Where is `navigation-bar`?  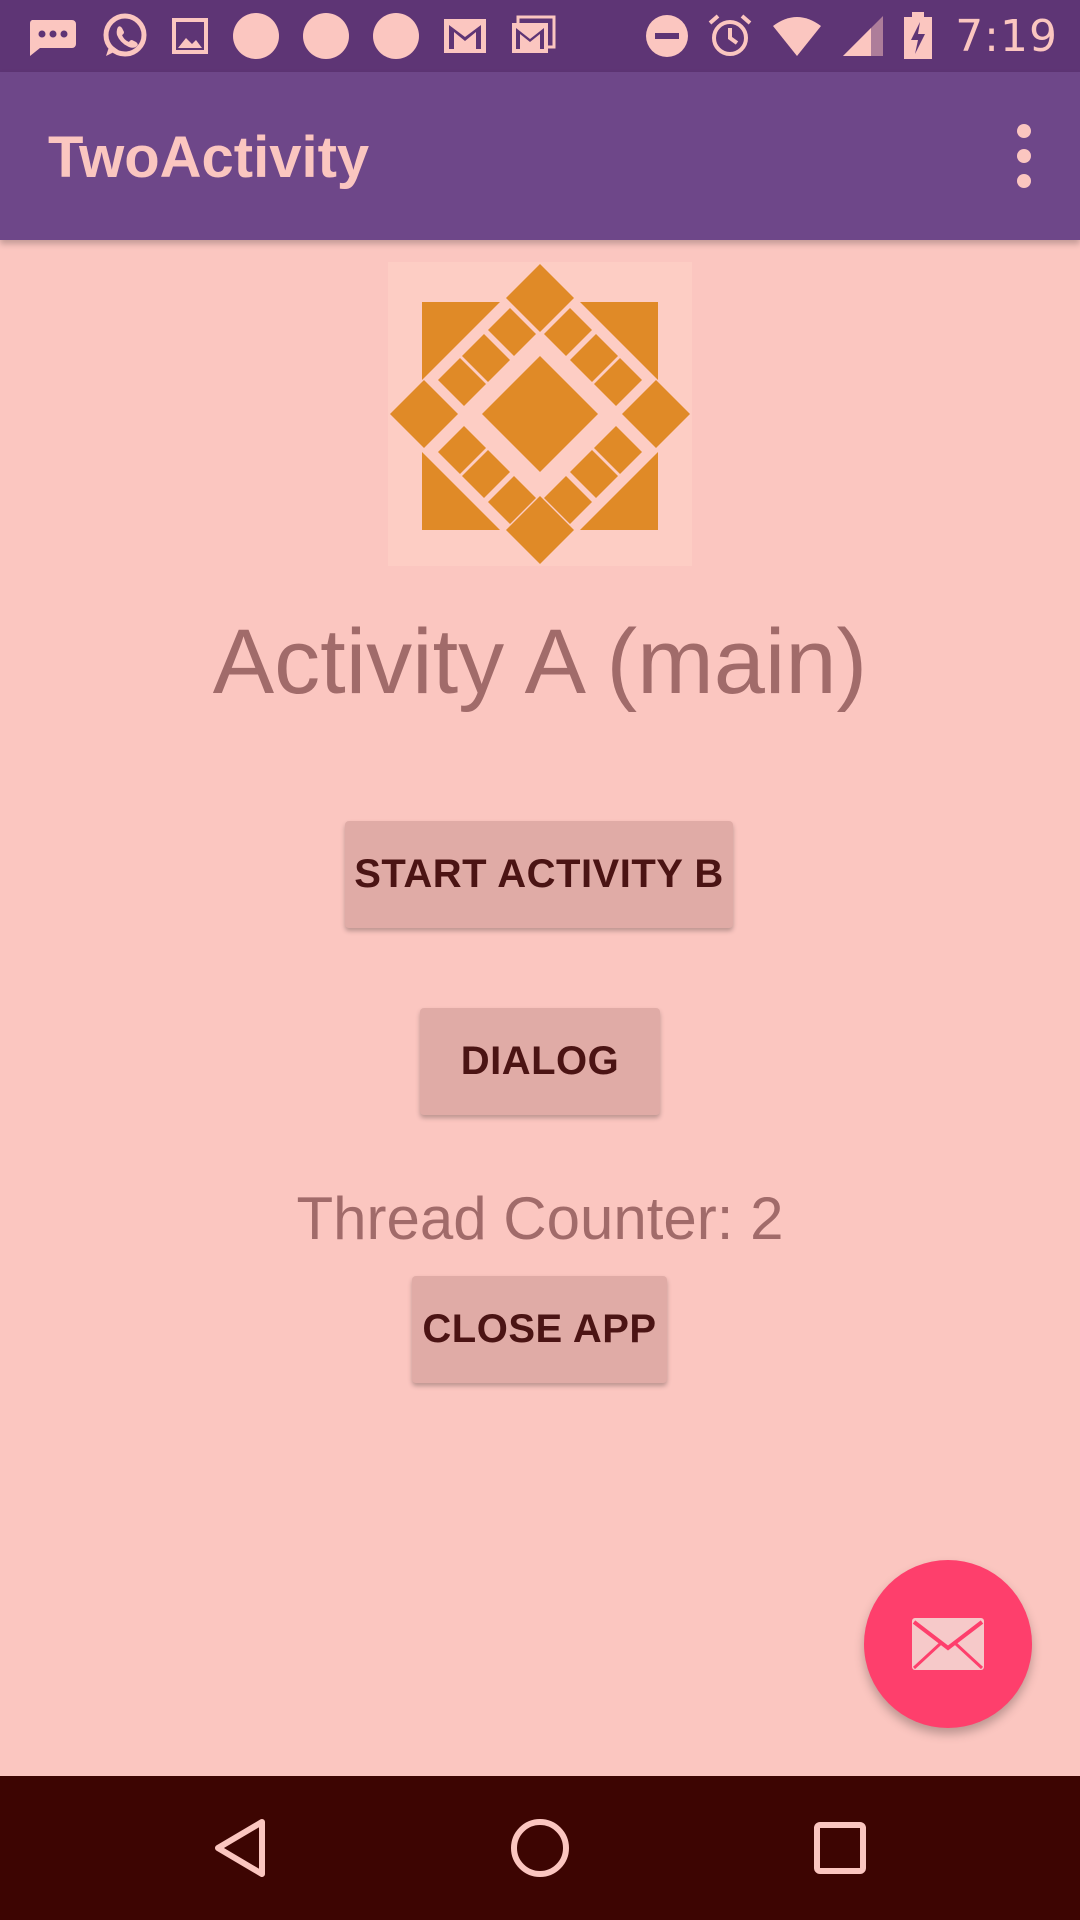 navigation-bar is located at coordinates (540, 1848).